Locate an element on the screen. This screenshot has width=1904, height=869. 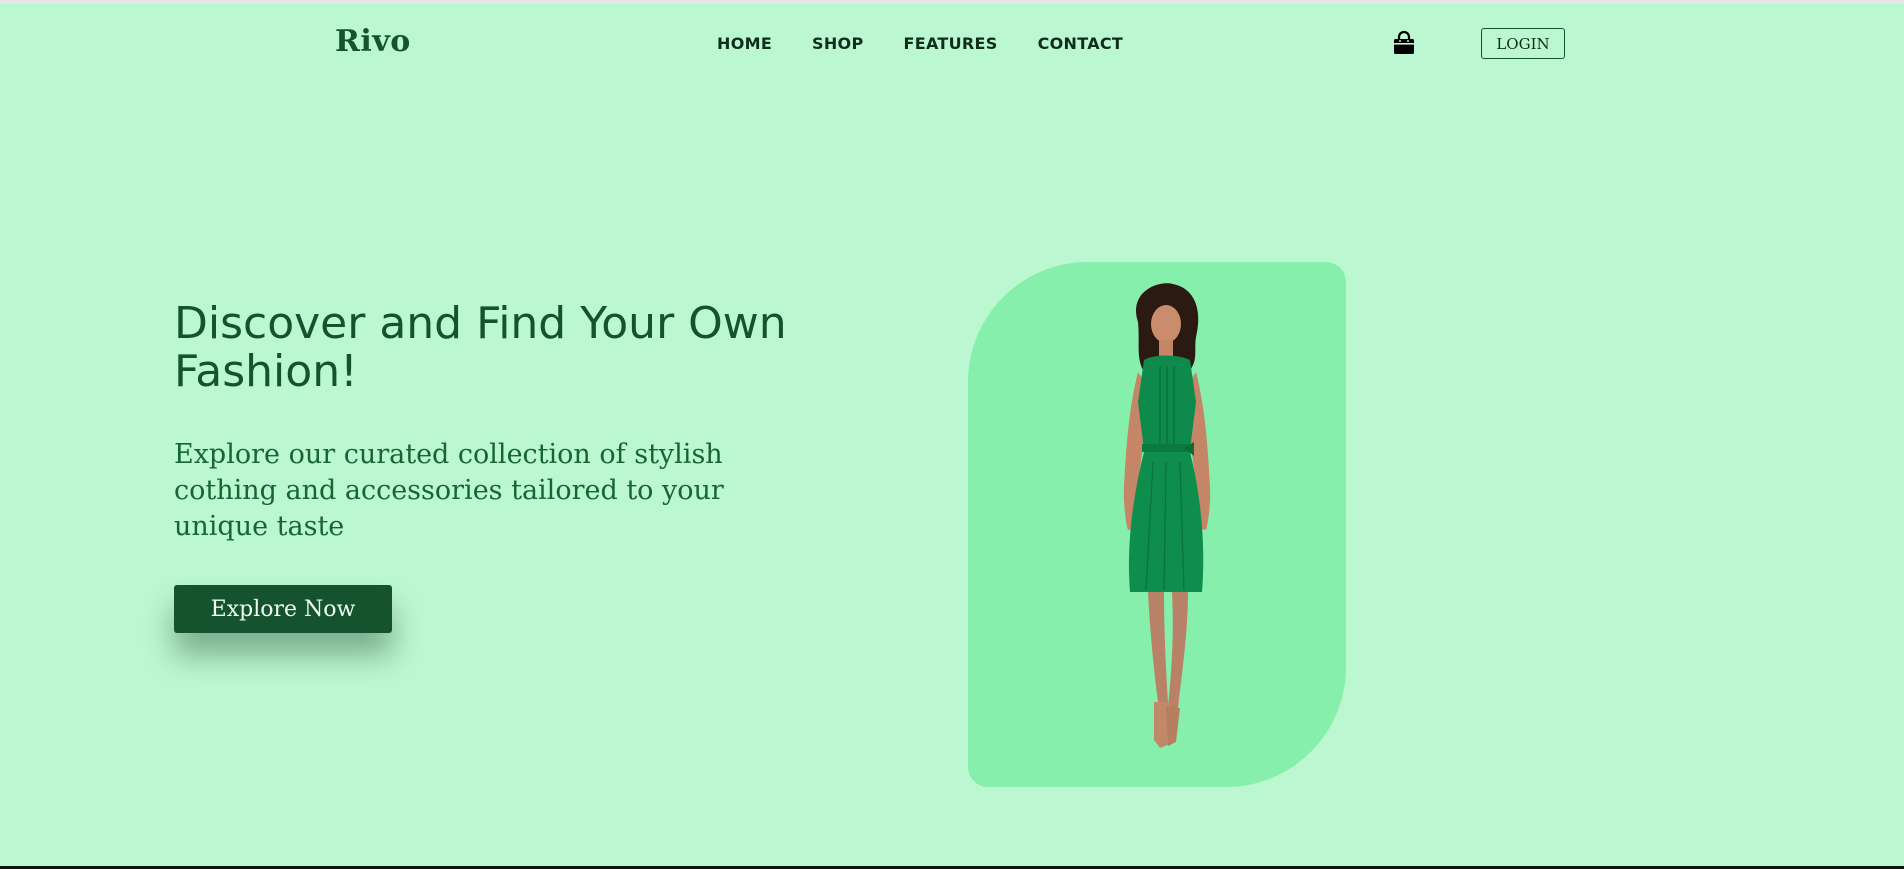
brand-logo: Rivo is located at coordinates (373, 41).